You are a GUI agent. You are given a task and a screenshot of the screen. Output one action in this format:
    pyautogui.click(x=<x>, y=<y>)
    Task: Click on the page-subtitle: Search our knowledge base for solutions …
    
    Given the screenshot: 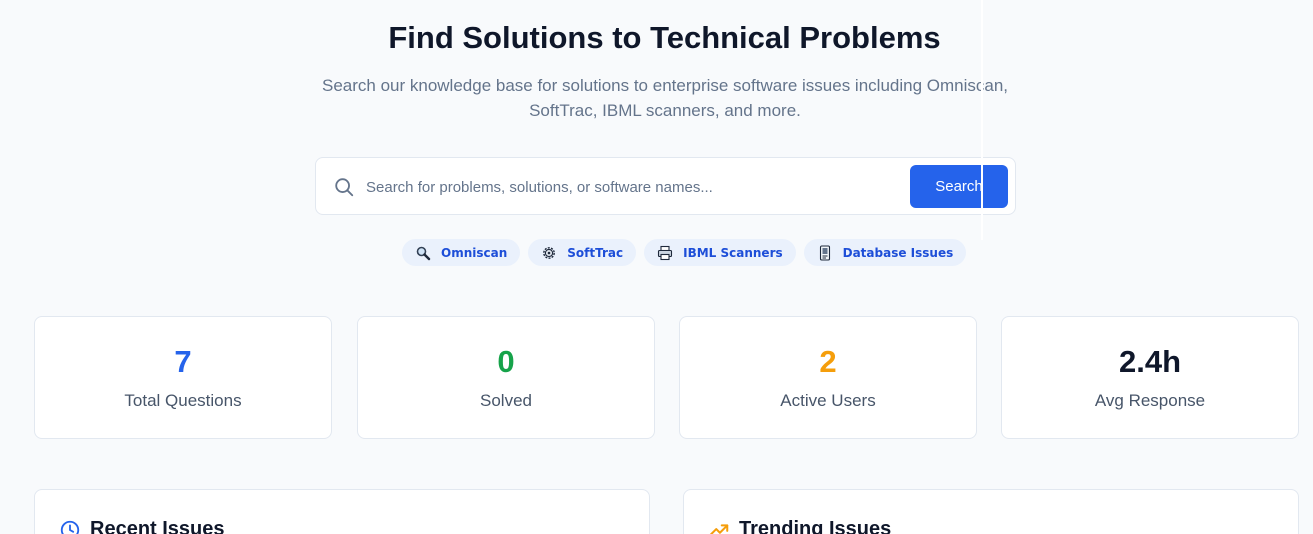 What is the action you would take?
    pyautogui.click(x=665, y=98)
    